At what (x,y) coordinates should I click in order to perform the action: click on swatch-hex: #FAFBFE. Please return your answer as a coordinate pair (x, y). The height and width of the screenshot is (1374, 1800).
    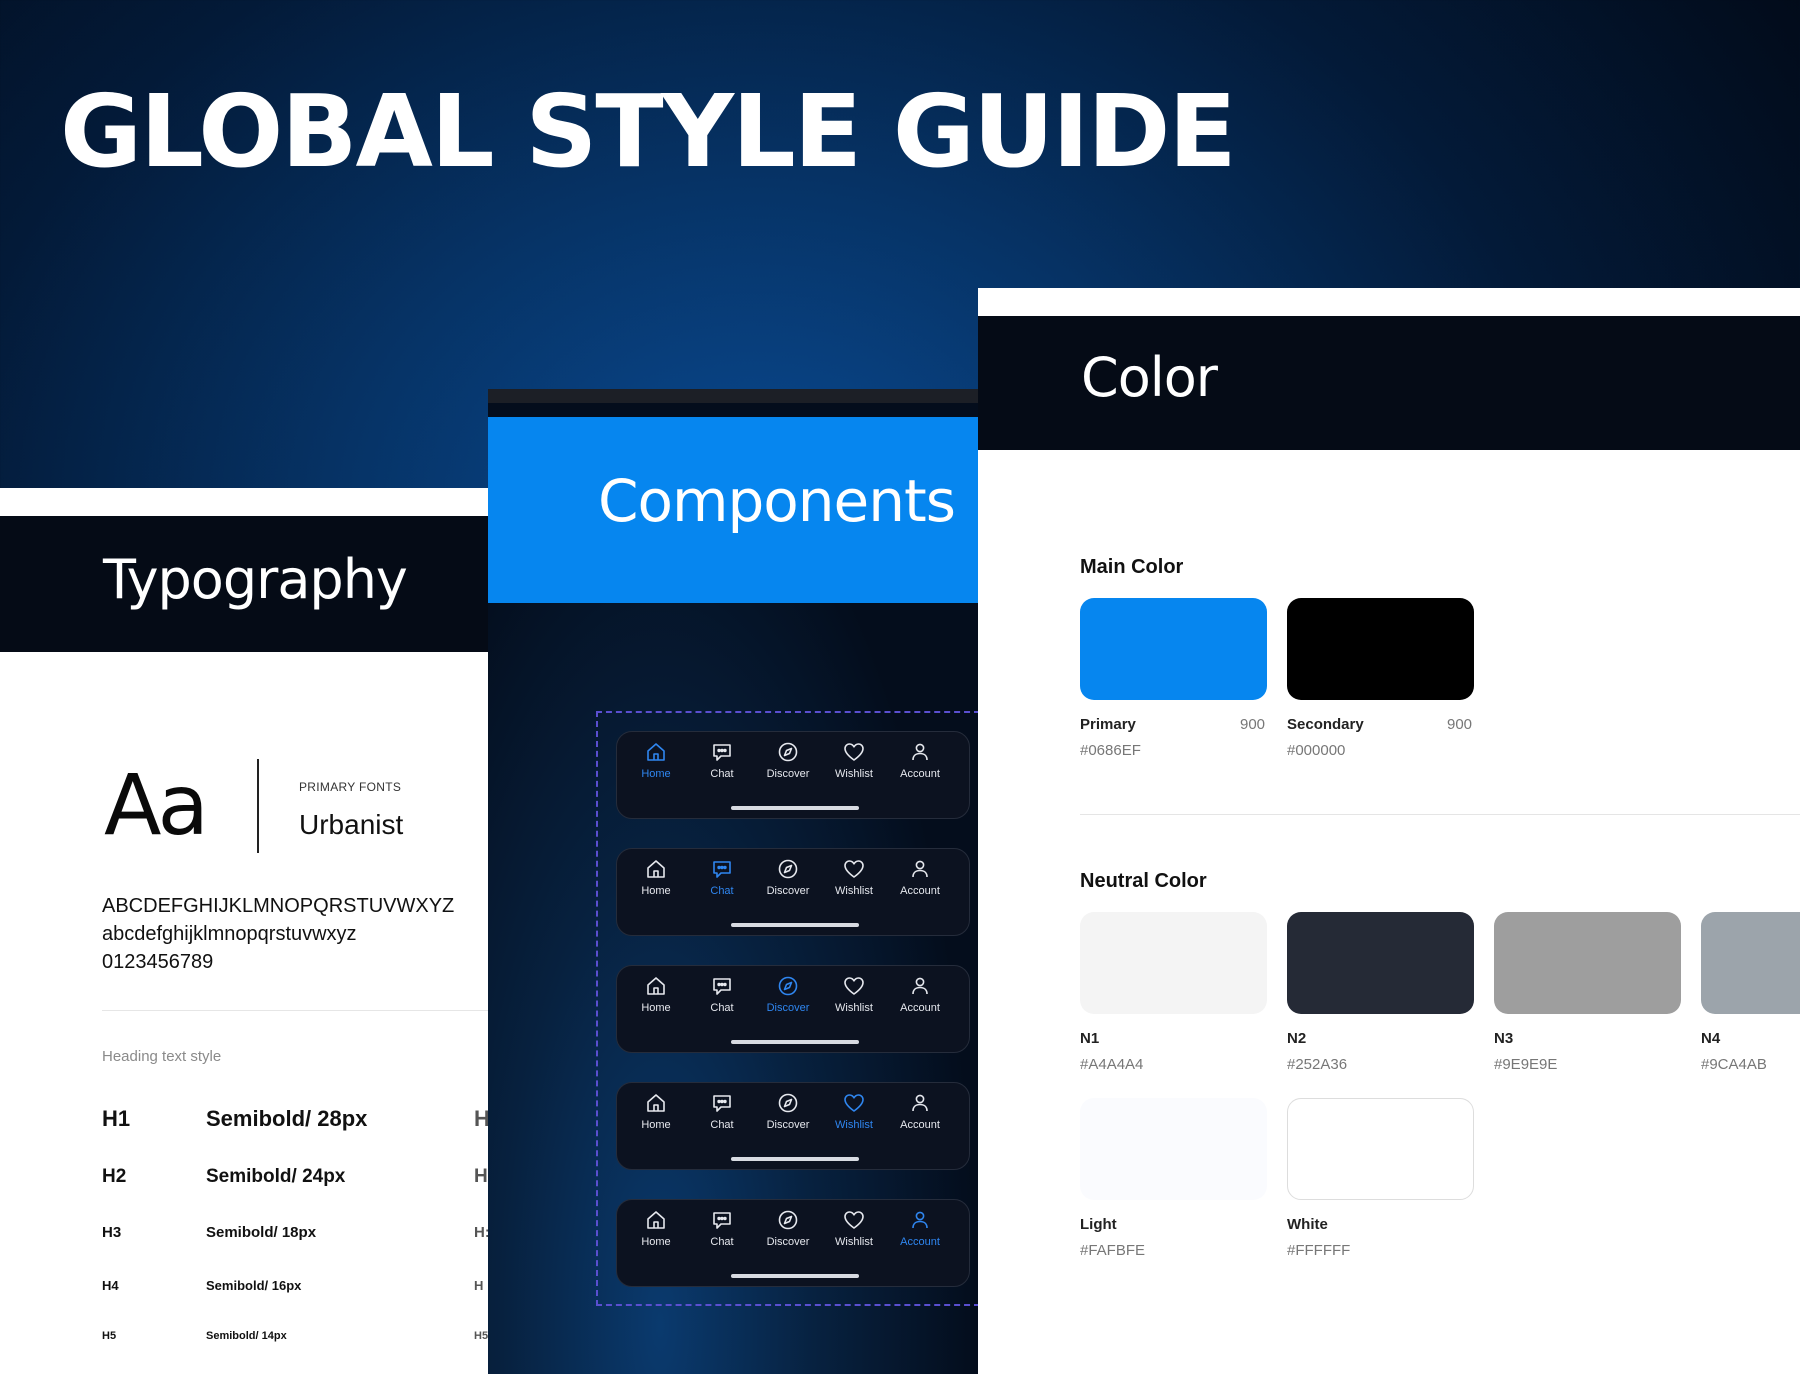
    Looking at the image, I should click on (1113, 1250).